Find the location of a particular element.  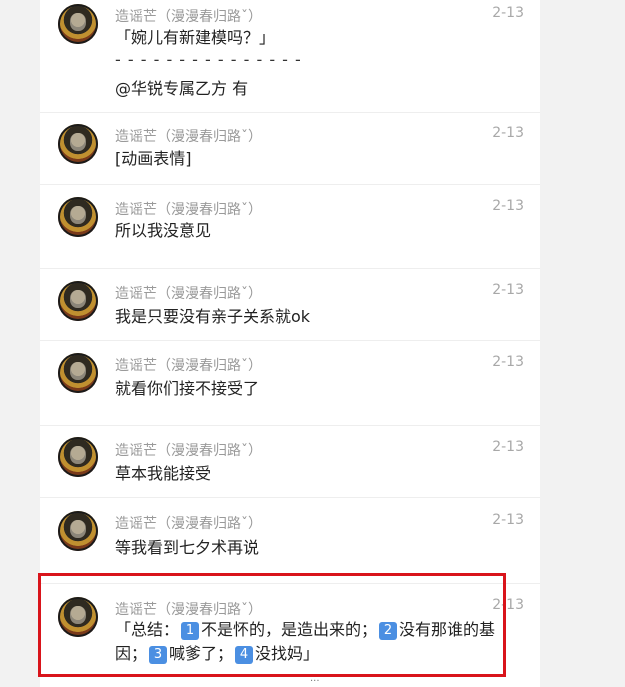

comment-item: 造谣芒（漫漫春归路ˇ） 2-13 就看你们接不接受了 is located at coordinates (290, 383).